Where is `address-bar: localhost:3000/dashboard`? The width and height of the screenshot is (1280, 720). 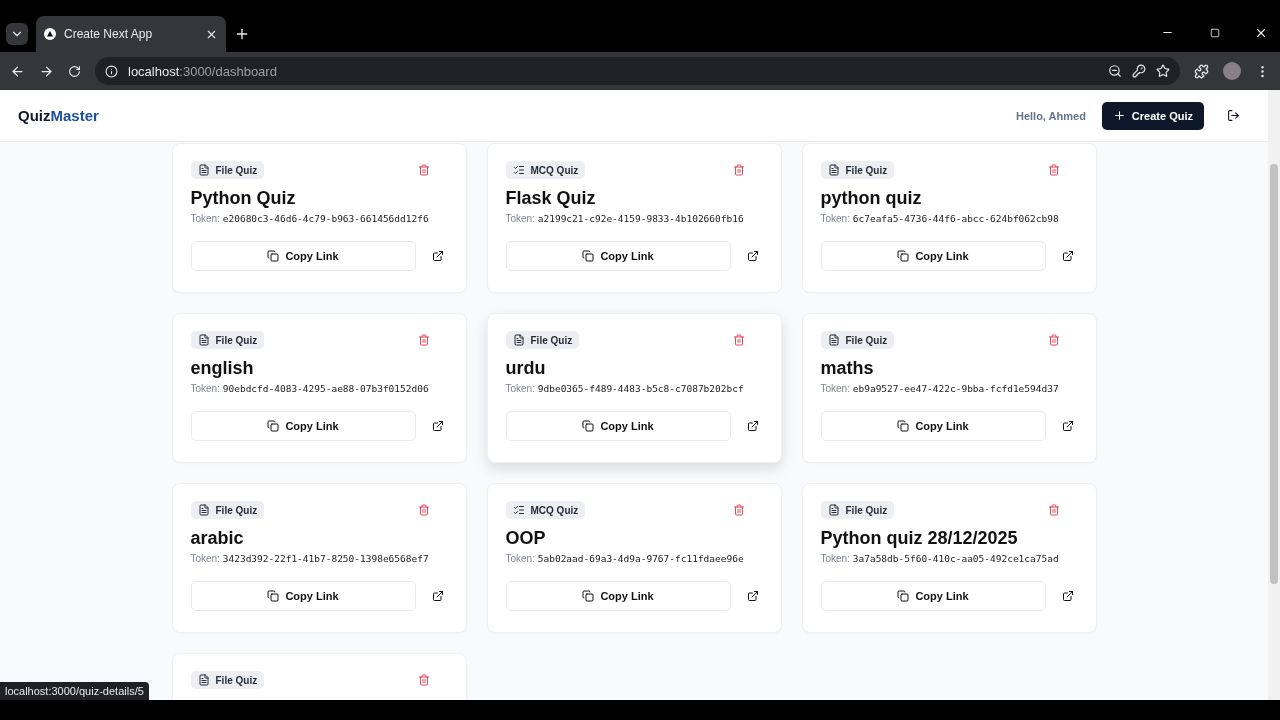
address-bar: localhost:3000/dashboard is located at coordinates (637, 71).